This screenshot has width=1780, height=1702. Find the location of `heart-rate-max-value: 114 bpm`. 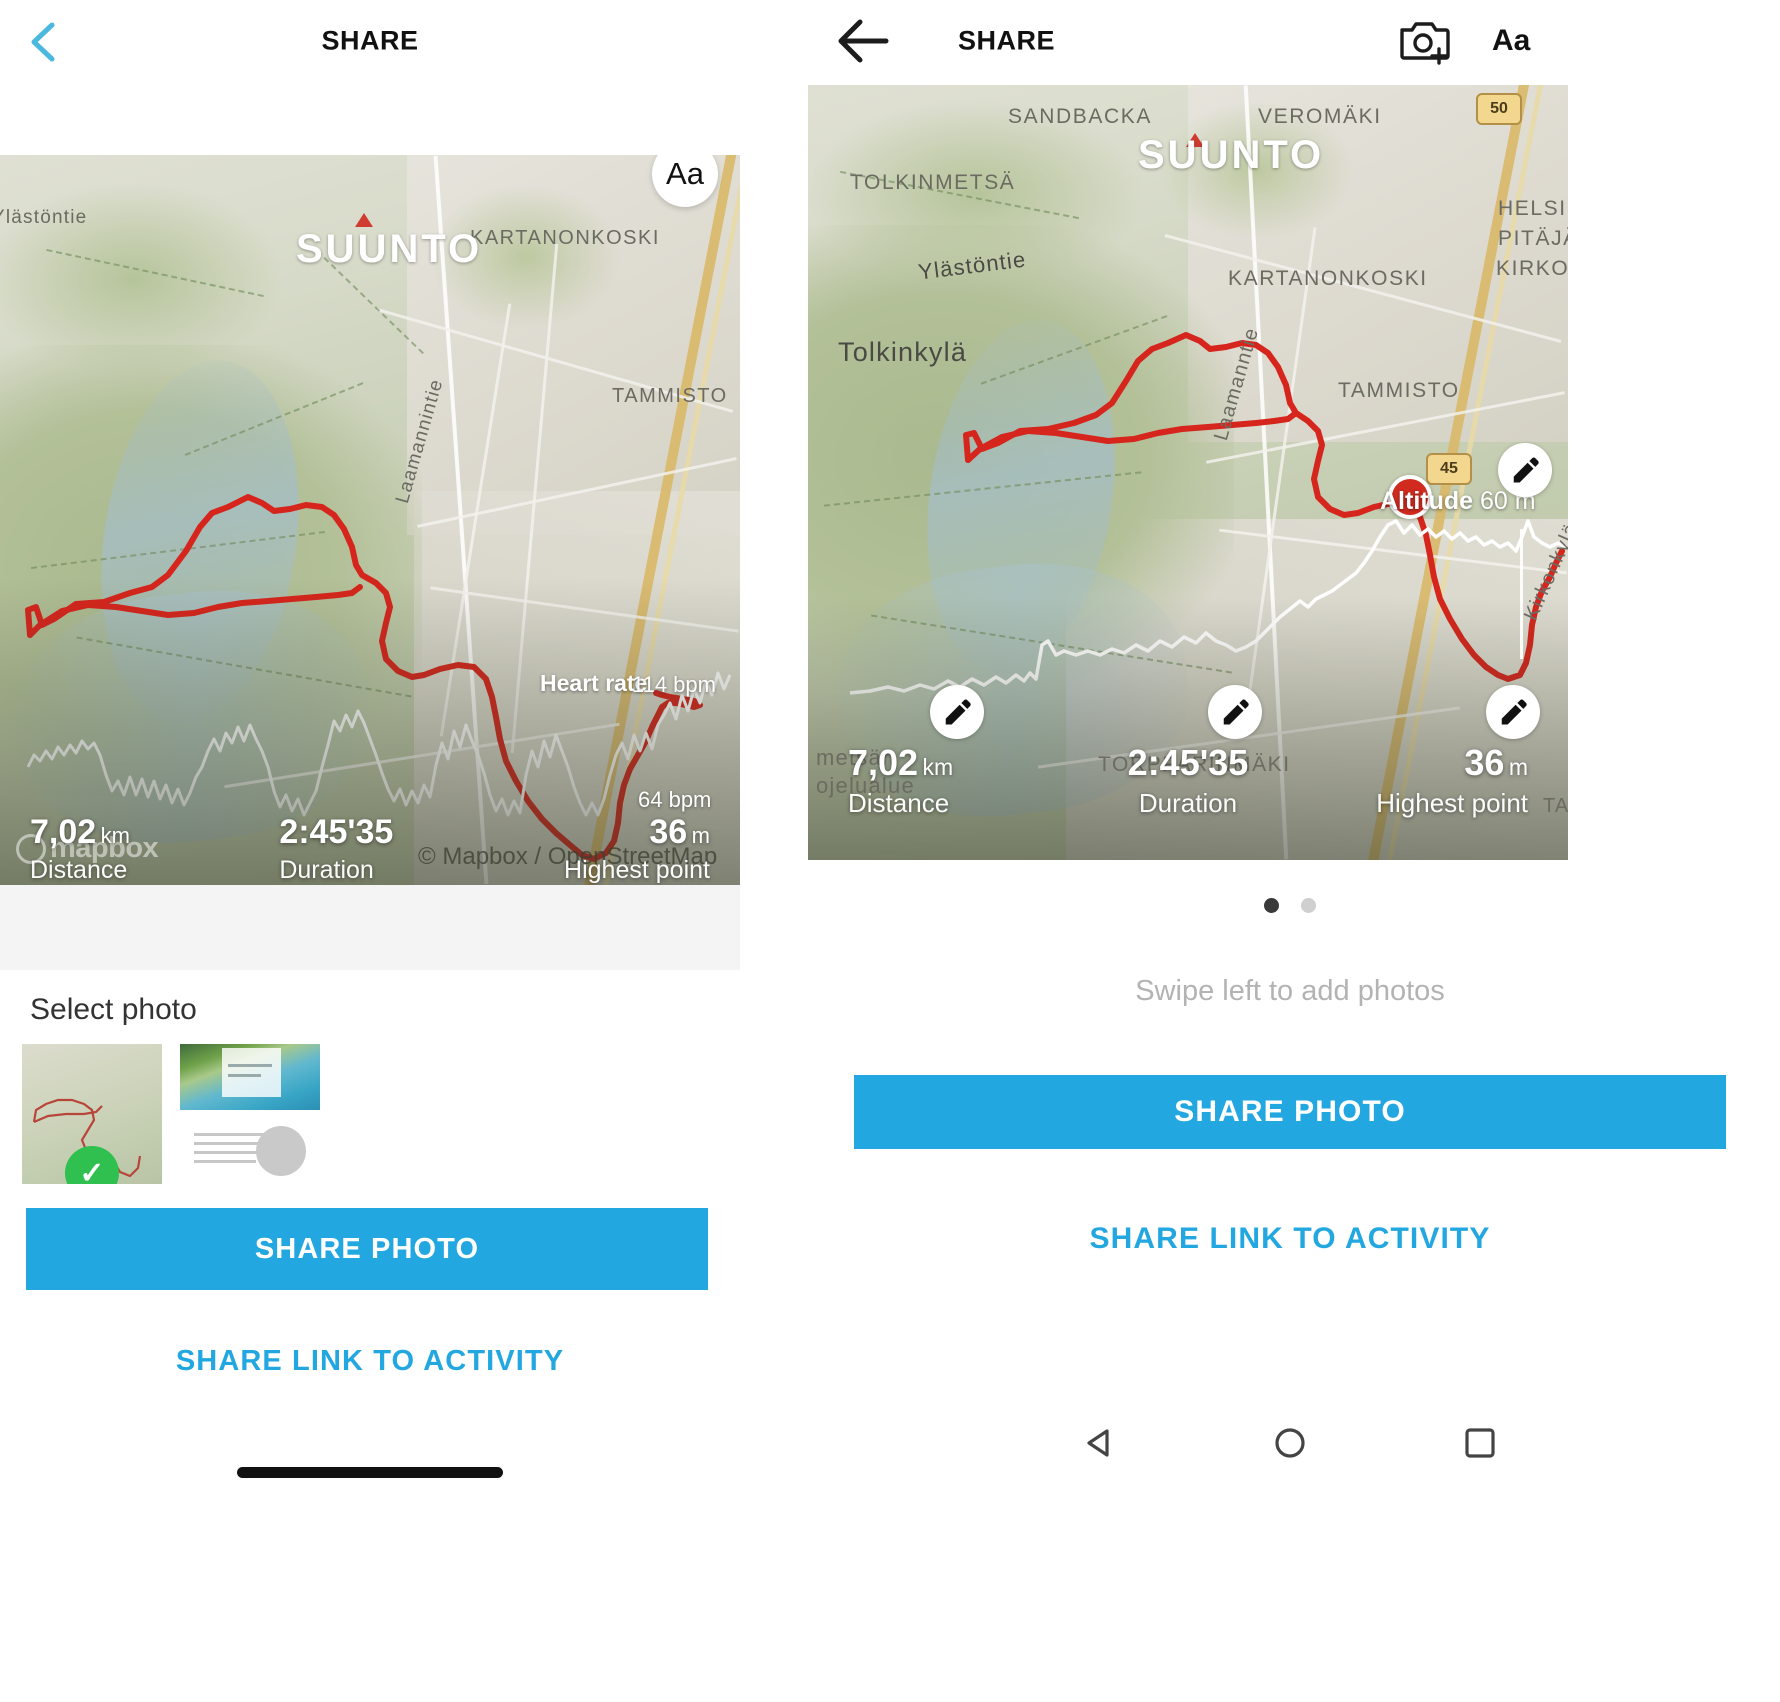

heart-rate-max-value: 114 bpm is located at coordinates (674, 684).